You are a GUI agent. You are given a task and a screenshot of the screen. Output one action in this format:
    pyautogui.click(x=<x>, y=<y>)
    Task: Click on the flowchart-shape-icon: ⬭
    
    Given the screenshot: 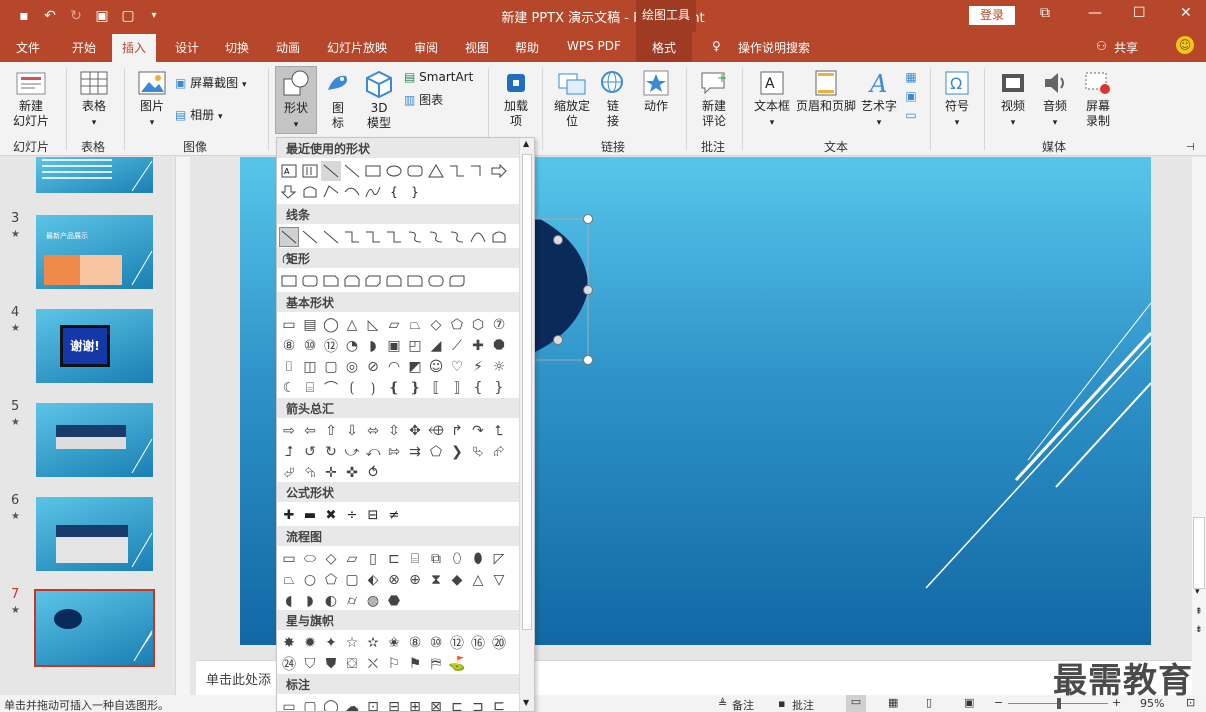 What is the action you would take?
    pyautogui.click(x=310, y=559)
    